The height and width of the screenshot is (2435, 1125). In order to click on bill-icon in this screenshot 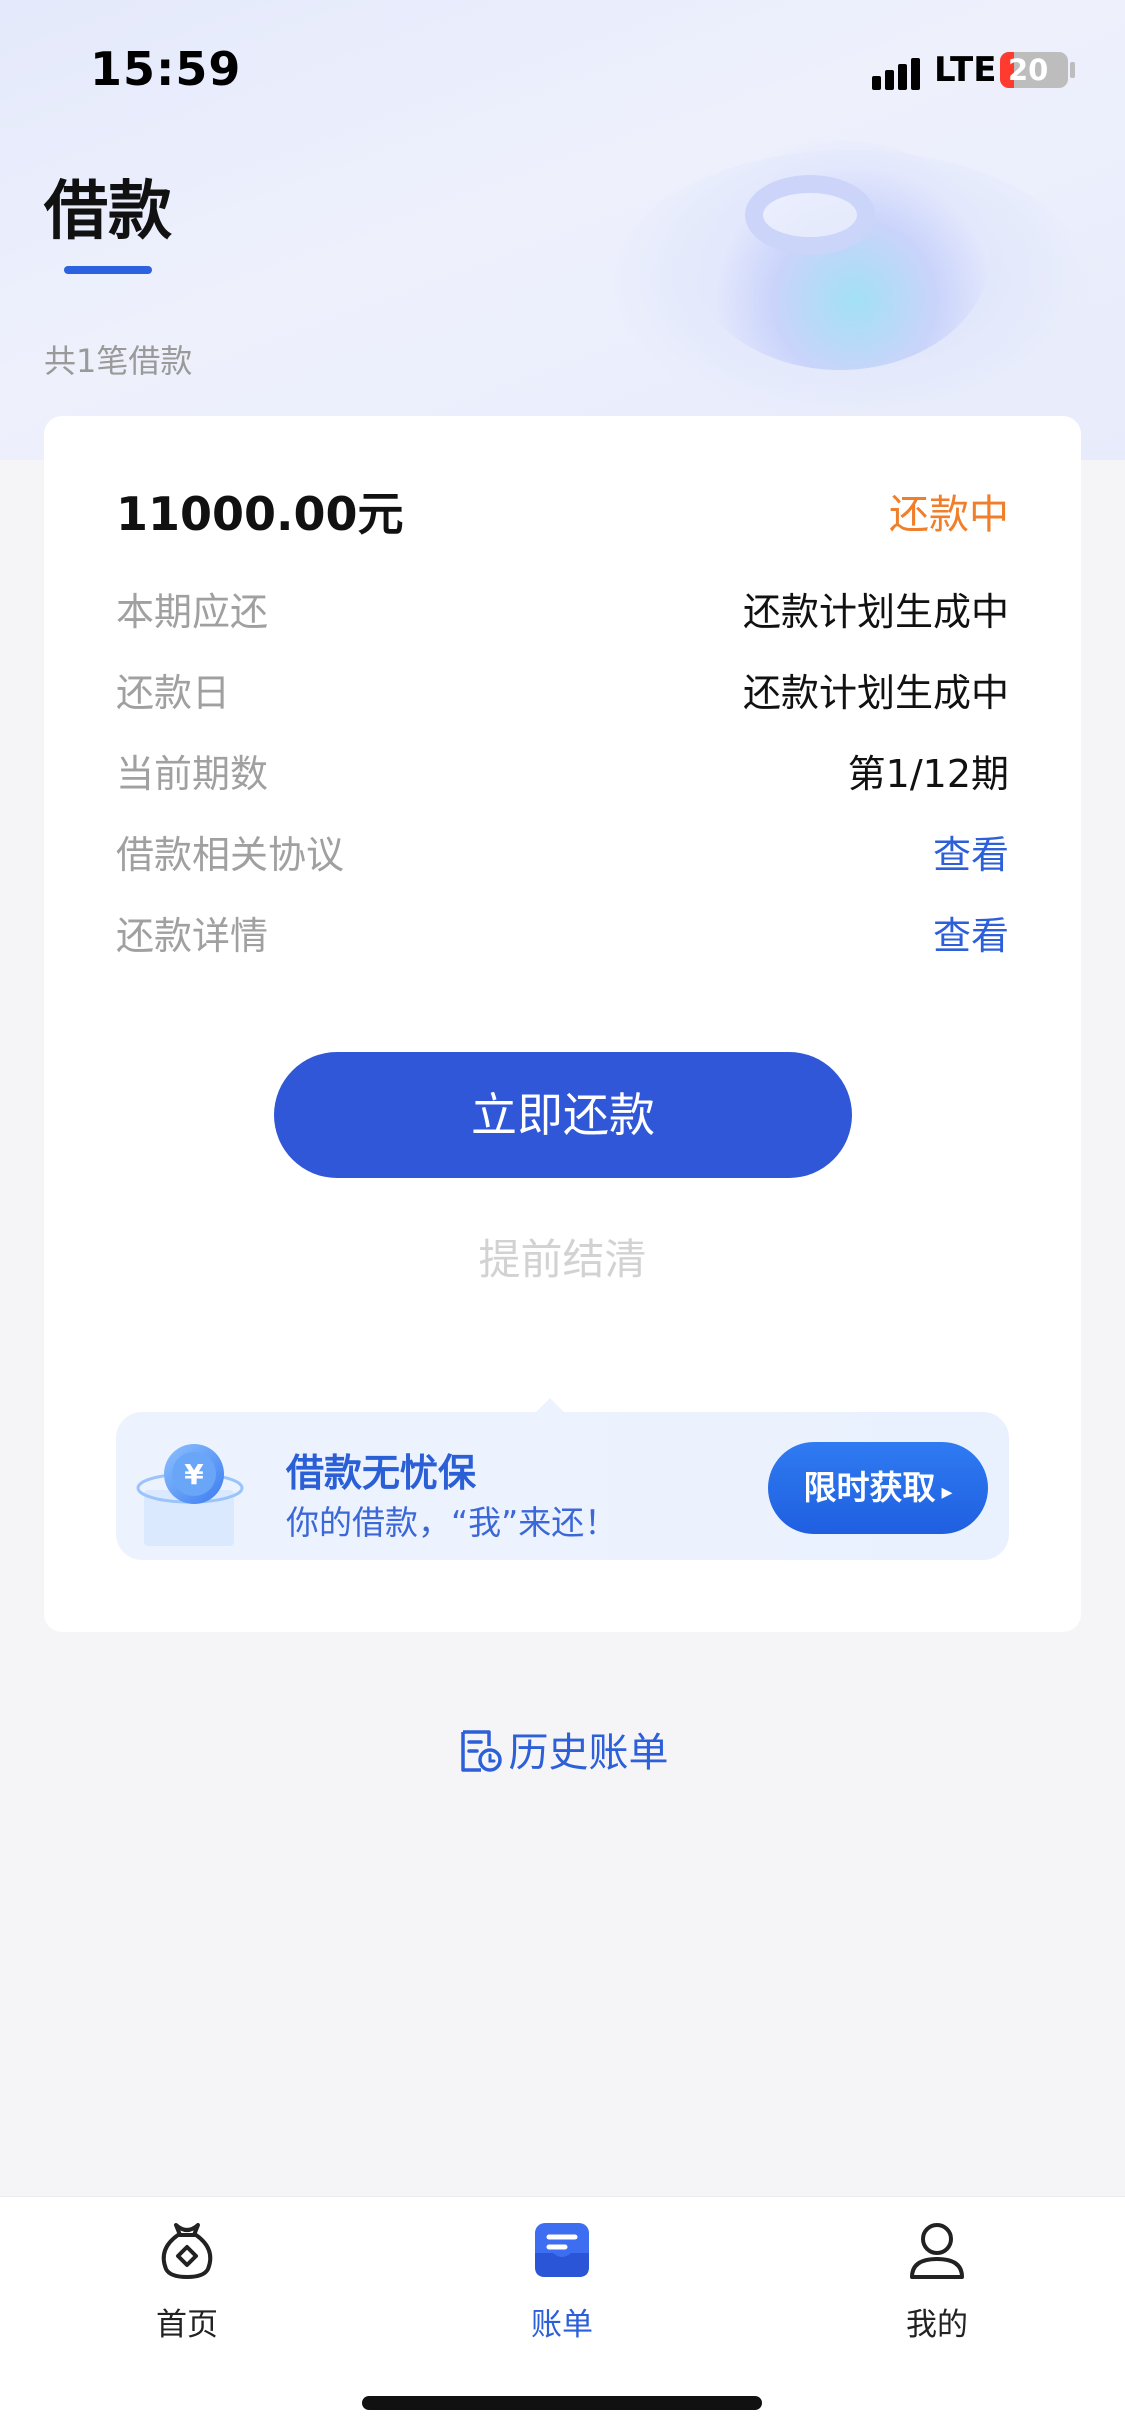, I will do `click(562, 2250)`.